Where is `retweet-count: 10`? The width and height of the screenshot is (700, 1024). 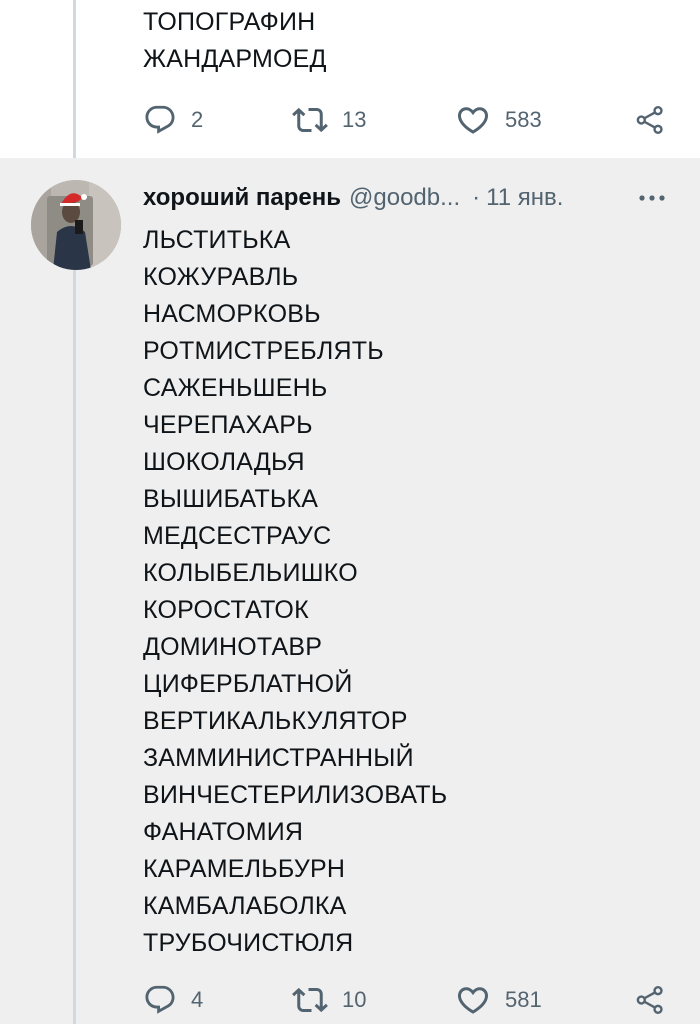
retweet-count: 10 is located at coordinates (354, 999).